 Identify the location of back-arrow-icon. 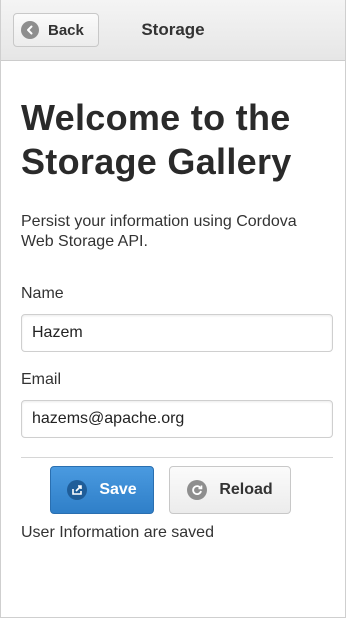
(30, 30).